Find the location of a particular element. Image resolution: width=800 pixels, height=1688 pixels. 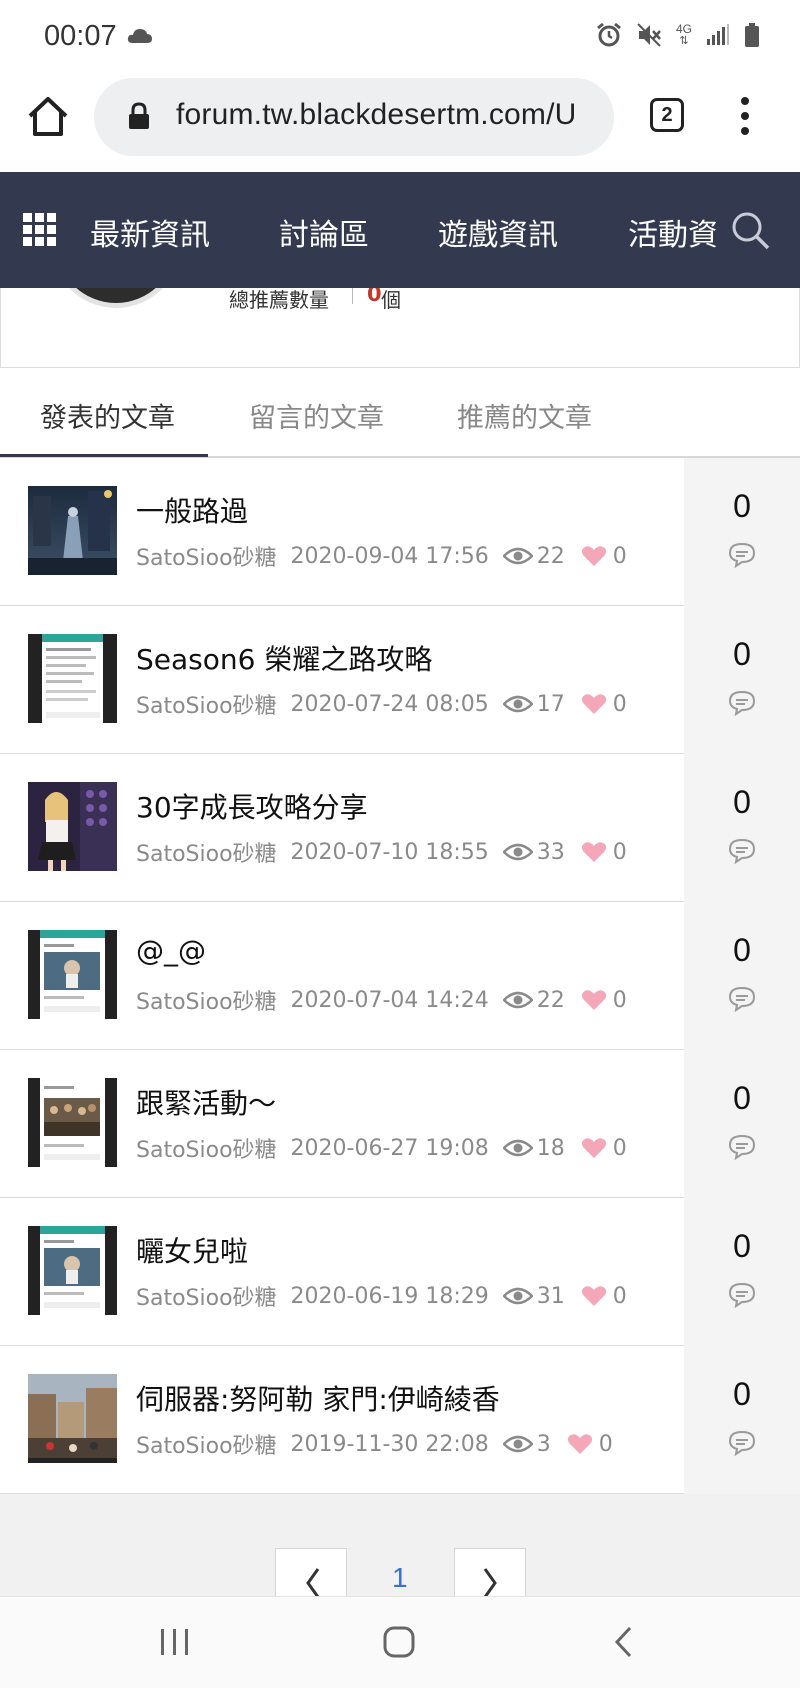

back-icon is located at coordinates (624, 1644).